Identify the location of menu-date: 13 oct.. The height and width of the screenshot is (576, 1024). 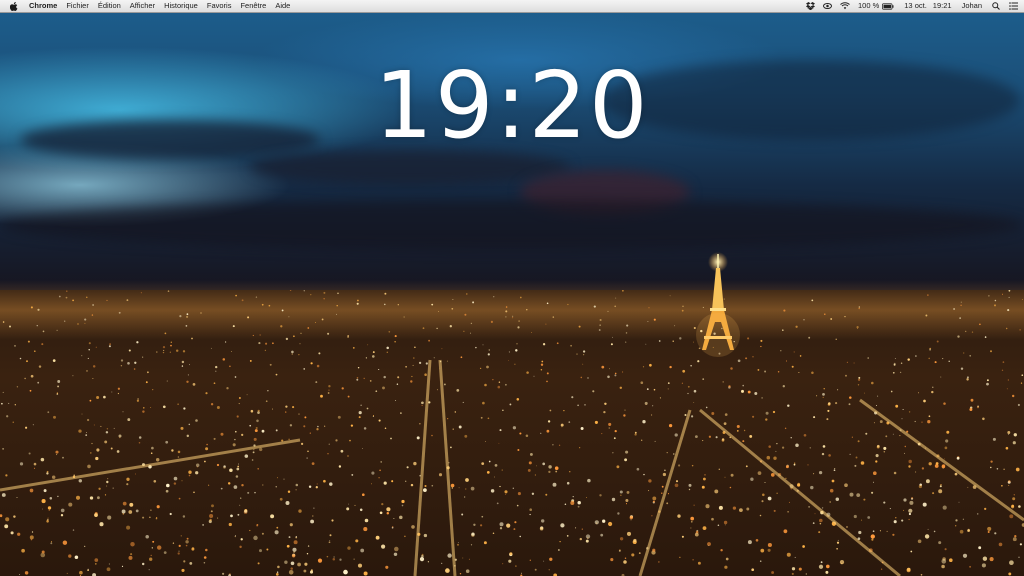
(915, 6).